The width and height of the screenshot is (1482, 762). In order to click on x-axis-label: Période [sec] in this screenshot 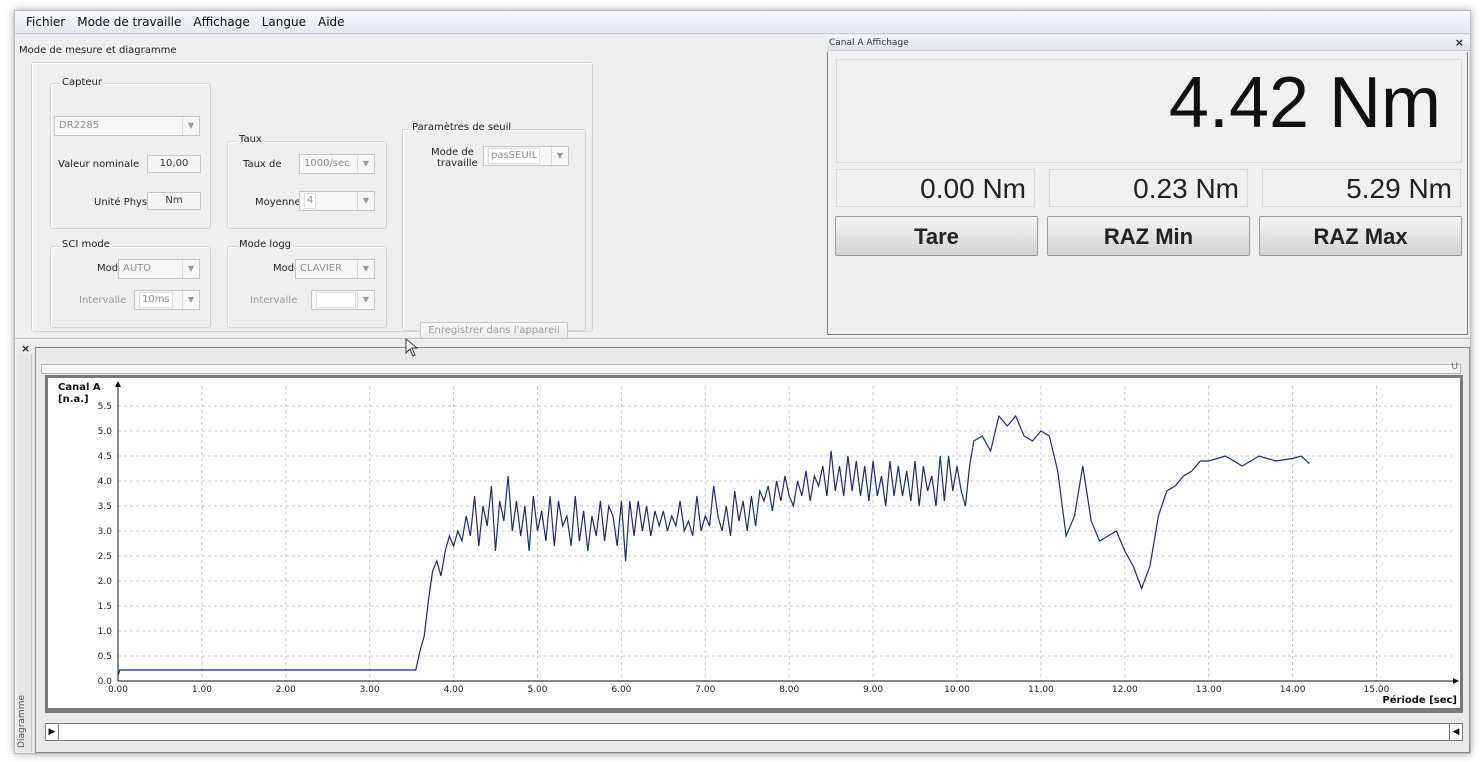, I will do `click(1419, 700)`.